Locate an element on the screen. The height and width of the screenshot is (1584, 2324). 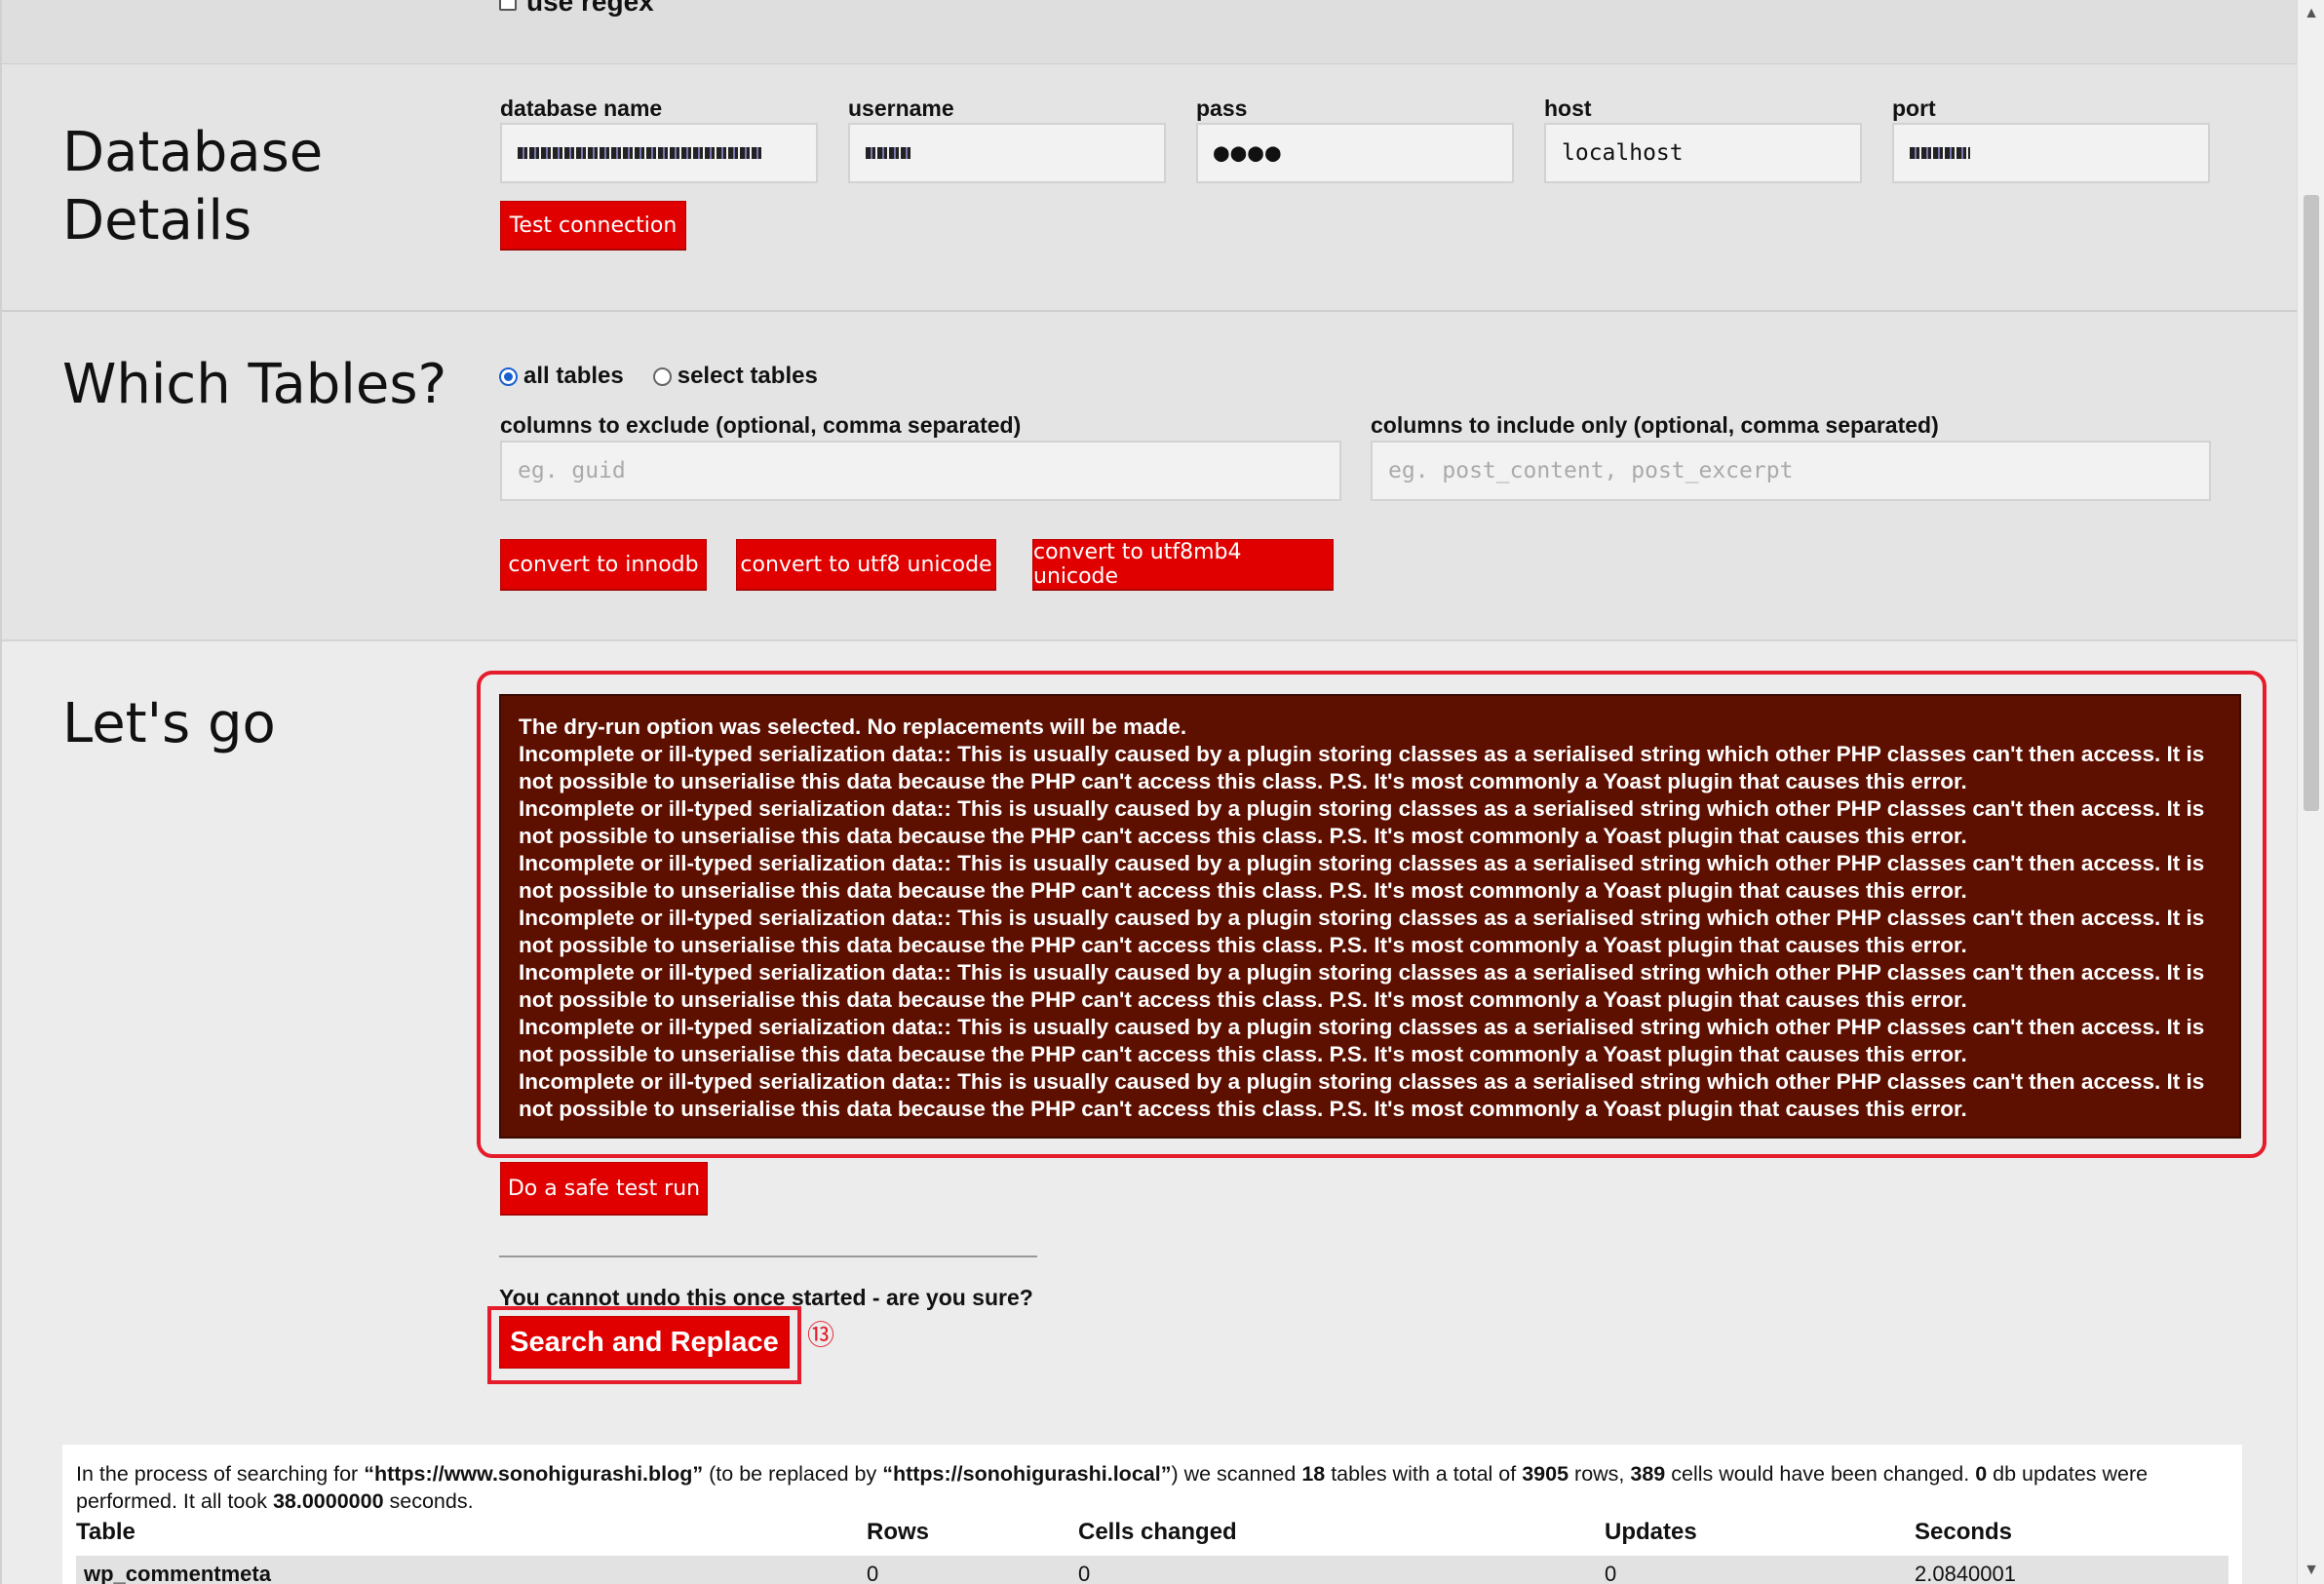
host-input: localhost is located at coordinates (1703, 153).